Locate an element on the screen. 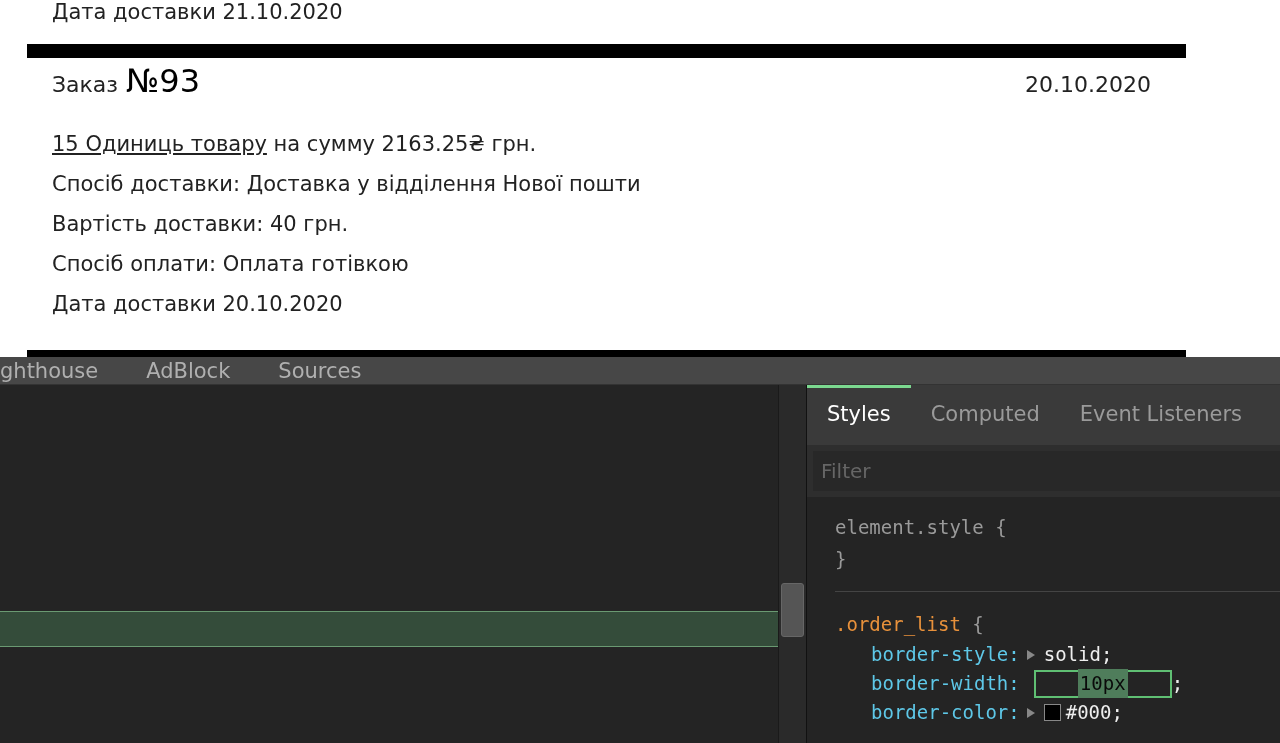 The image size is (1280, 743). order-detail: Вартість доставки: 40 грн. is located at coordinates (201, 224).